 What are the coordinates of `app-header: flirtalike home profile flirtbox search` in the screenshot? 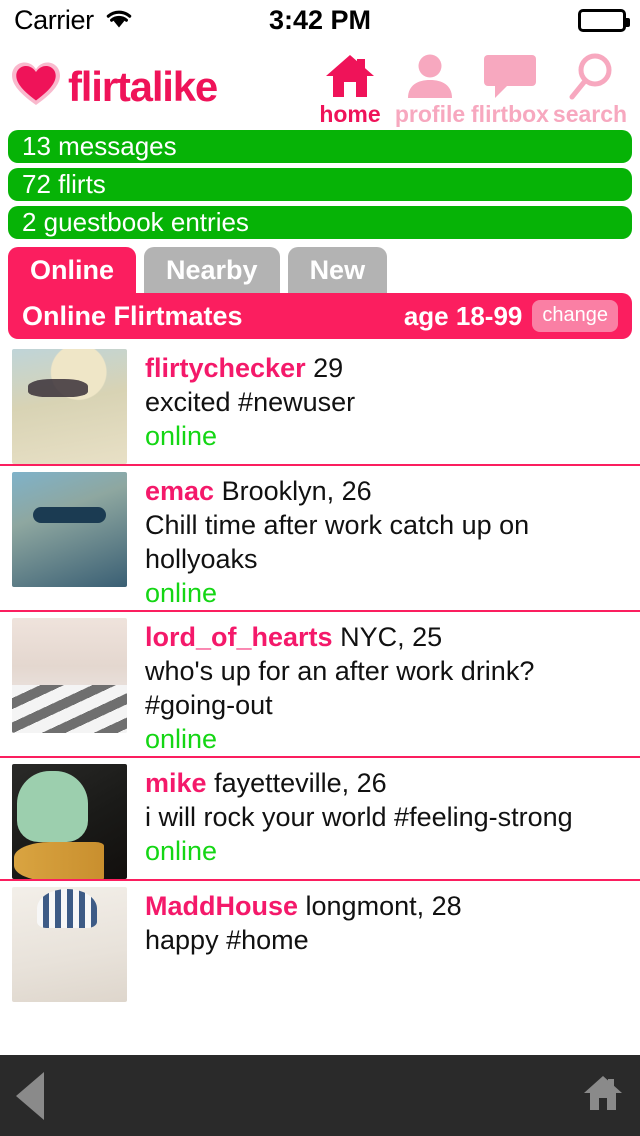 It's located at (320, 84).